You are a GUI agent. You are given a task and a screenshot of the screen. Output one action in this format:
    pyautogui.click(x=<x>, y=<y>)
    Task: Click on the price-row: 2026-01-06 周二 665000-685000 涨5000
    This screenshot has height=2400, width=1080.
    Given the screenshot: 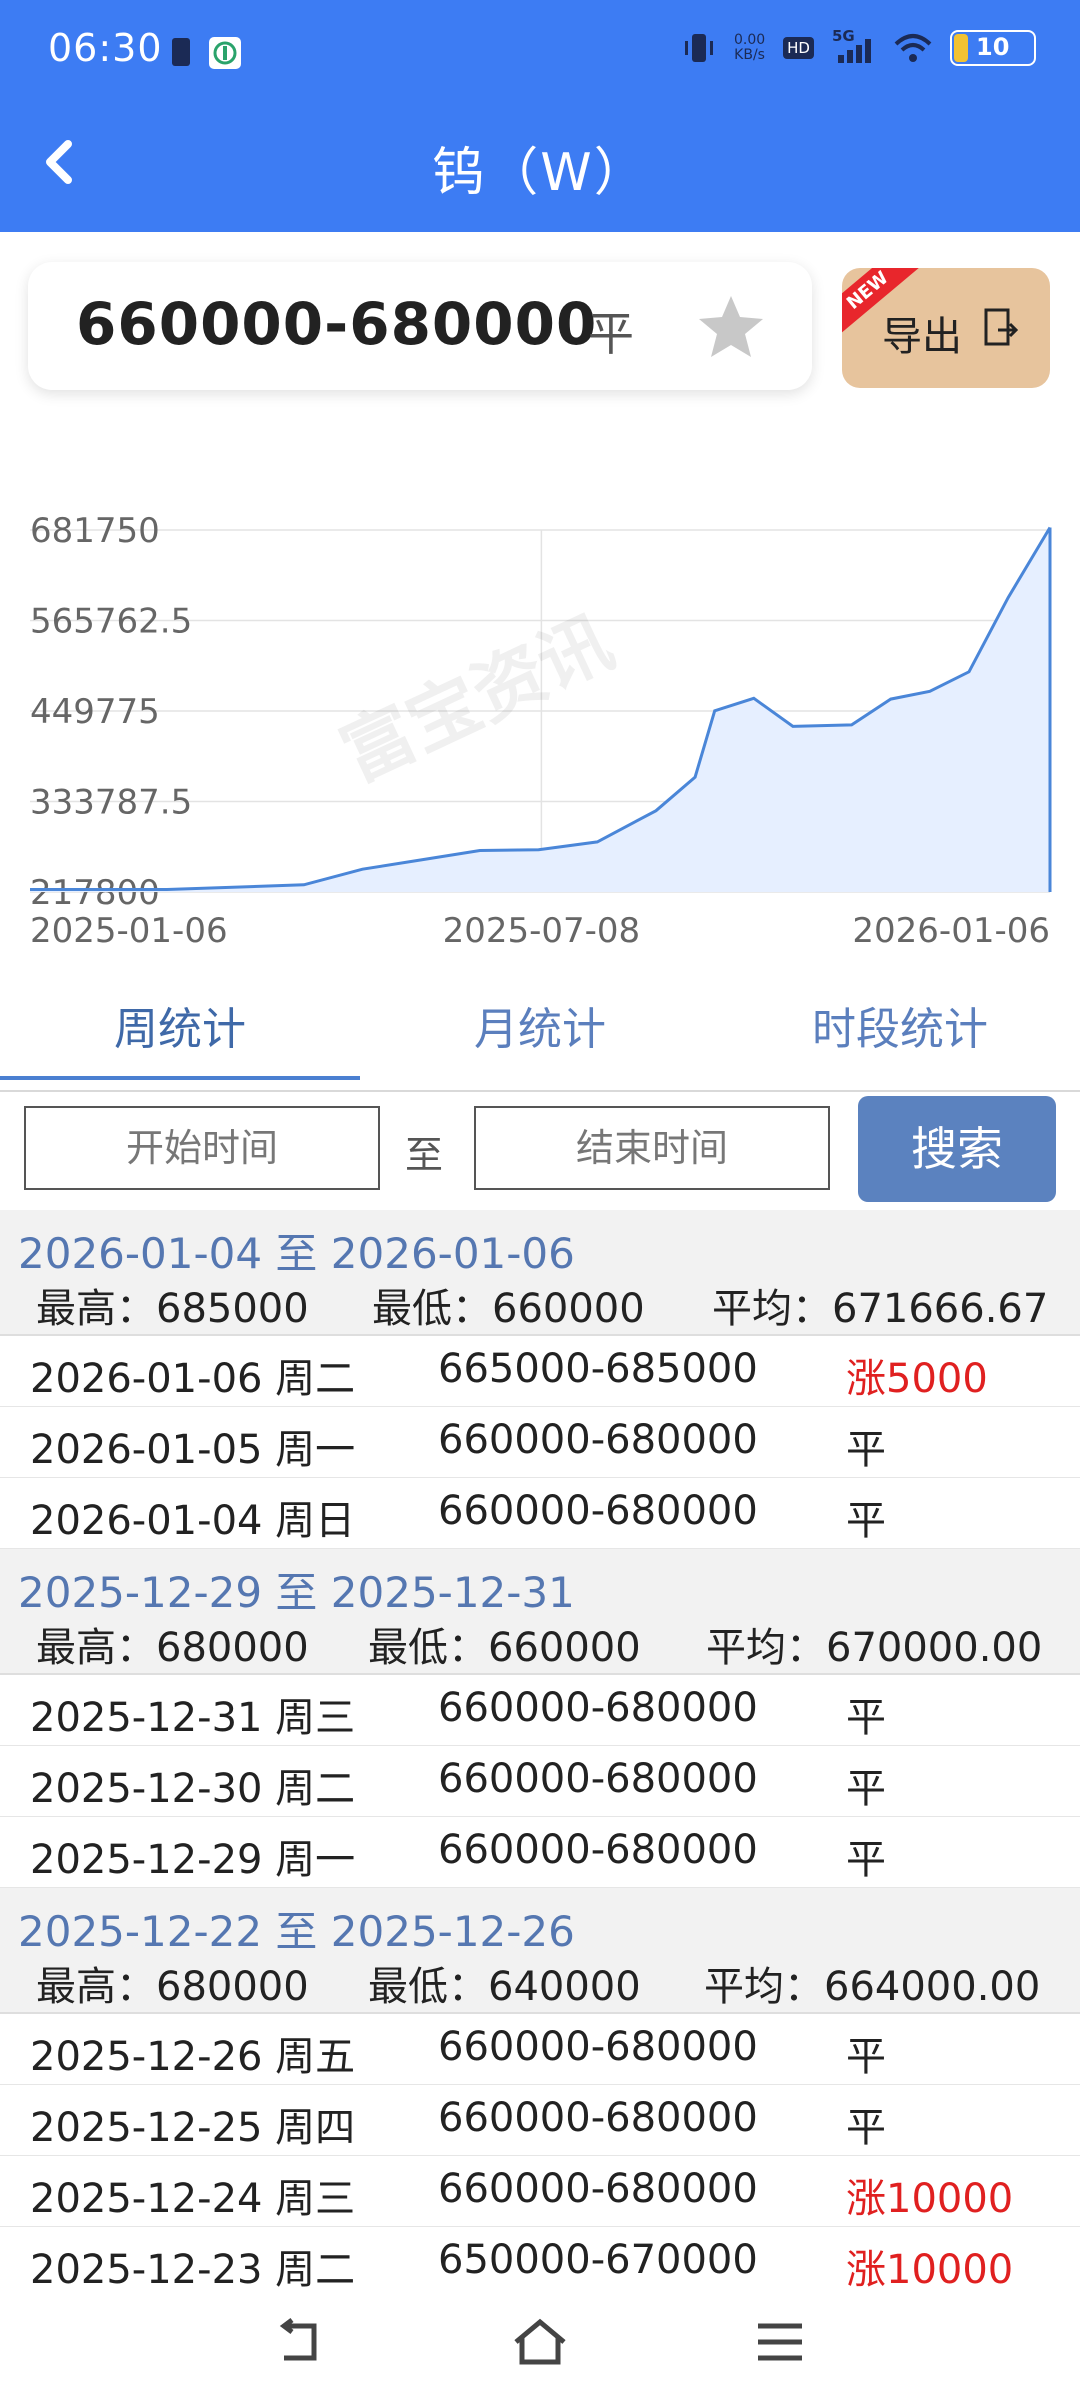 What is the action you would take?
    pyautogui.click(x=540, y=1371)
    